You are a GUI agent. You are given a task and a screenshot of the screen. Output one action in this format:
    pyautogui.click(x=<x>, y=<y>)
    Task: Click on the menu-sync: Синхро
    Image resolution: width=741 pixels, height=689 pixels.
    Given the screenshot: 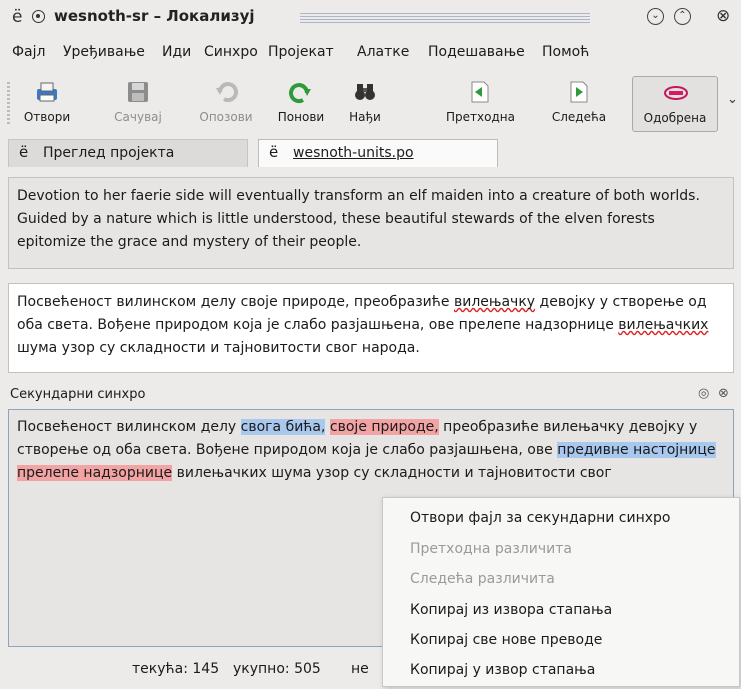 What is the action you would take?
    pyautogui.click(x=231, y=52)
    